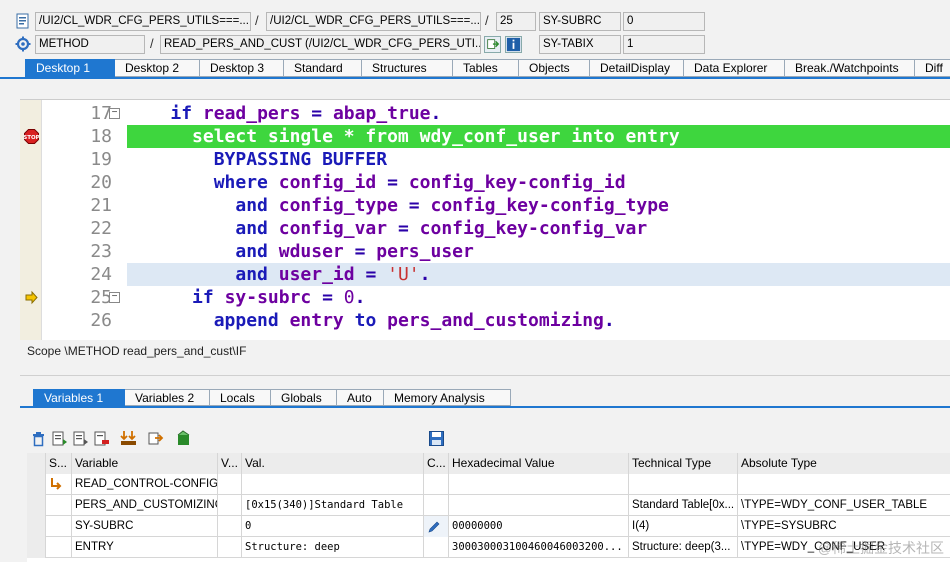 The height and width of the screenshot is (562, 950). I want to click on tab-desktop-2: Desktop 2, so click(157, 68).